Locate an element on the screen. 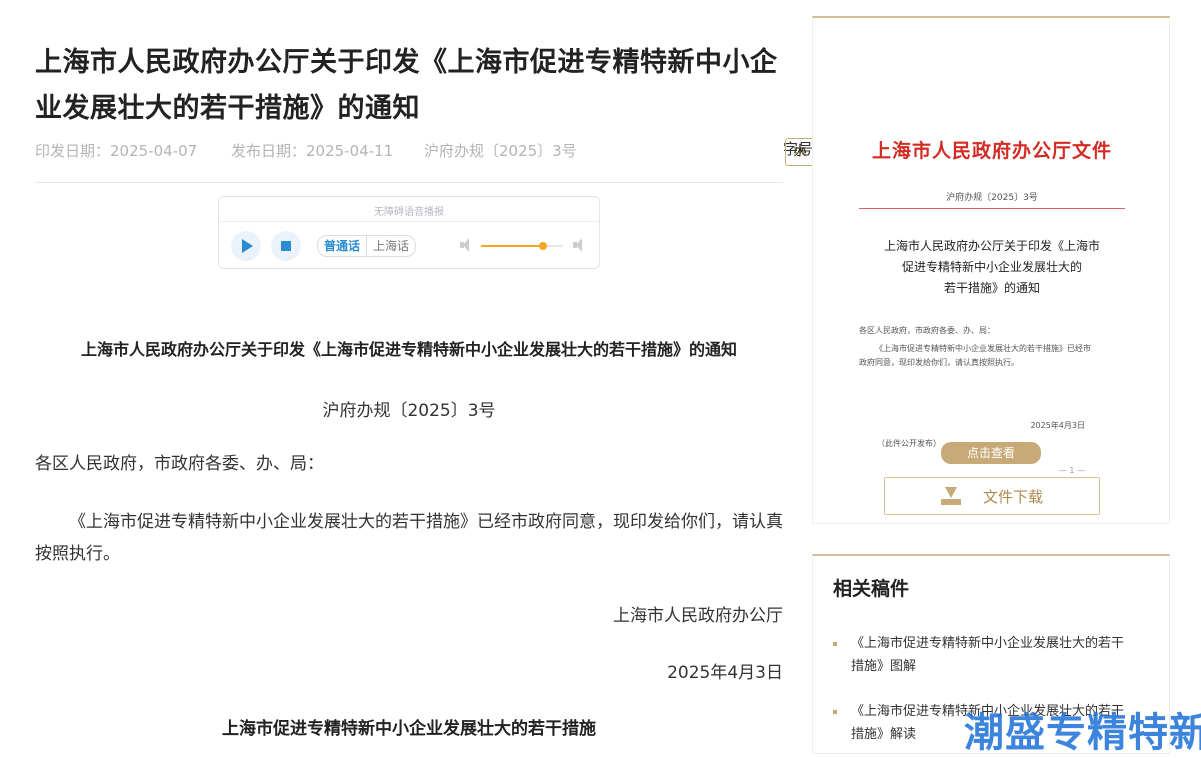 Image resolution: width=1201 pixels, height=758 pixels. preview-page-number: — 1 — is located at coordinates (1071, 470).